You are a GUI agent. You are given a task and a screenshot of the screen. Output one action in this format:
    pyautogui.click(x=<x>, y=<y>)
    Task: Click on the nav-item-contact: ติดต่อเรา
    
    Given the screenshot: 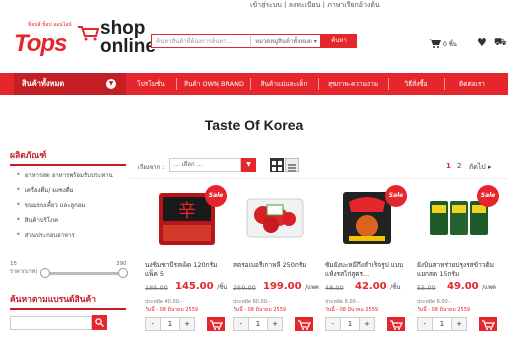 What is the action you would take?
    pyautogui.click(x=472, y=84)
    